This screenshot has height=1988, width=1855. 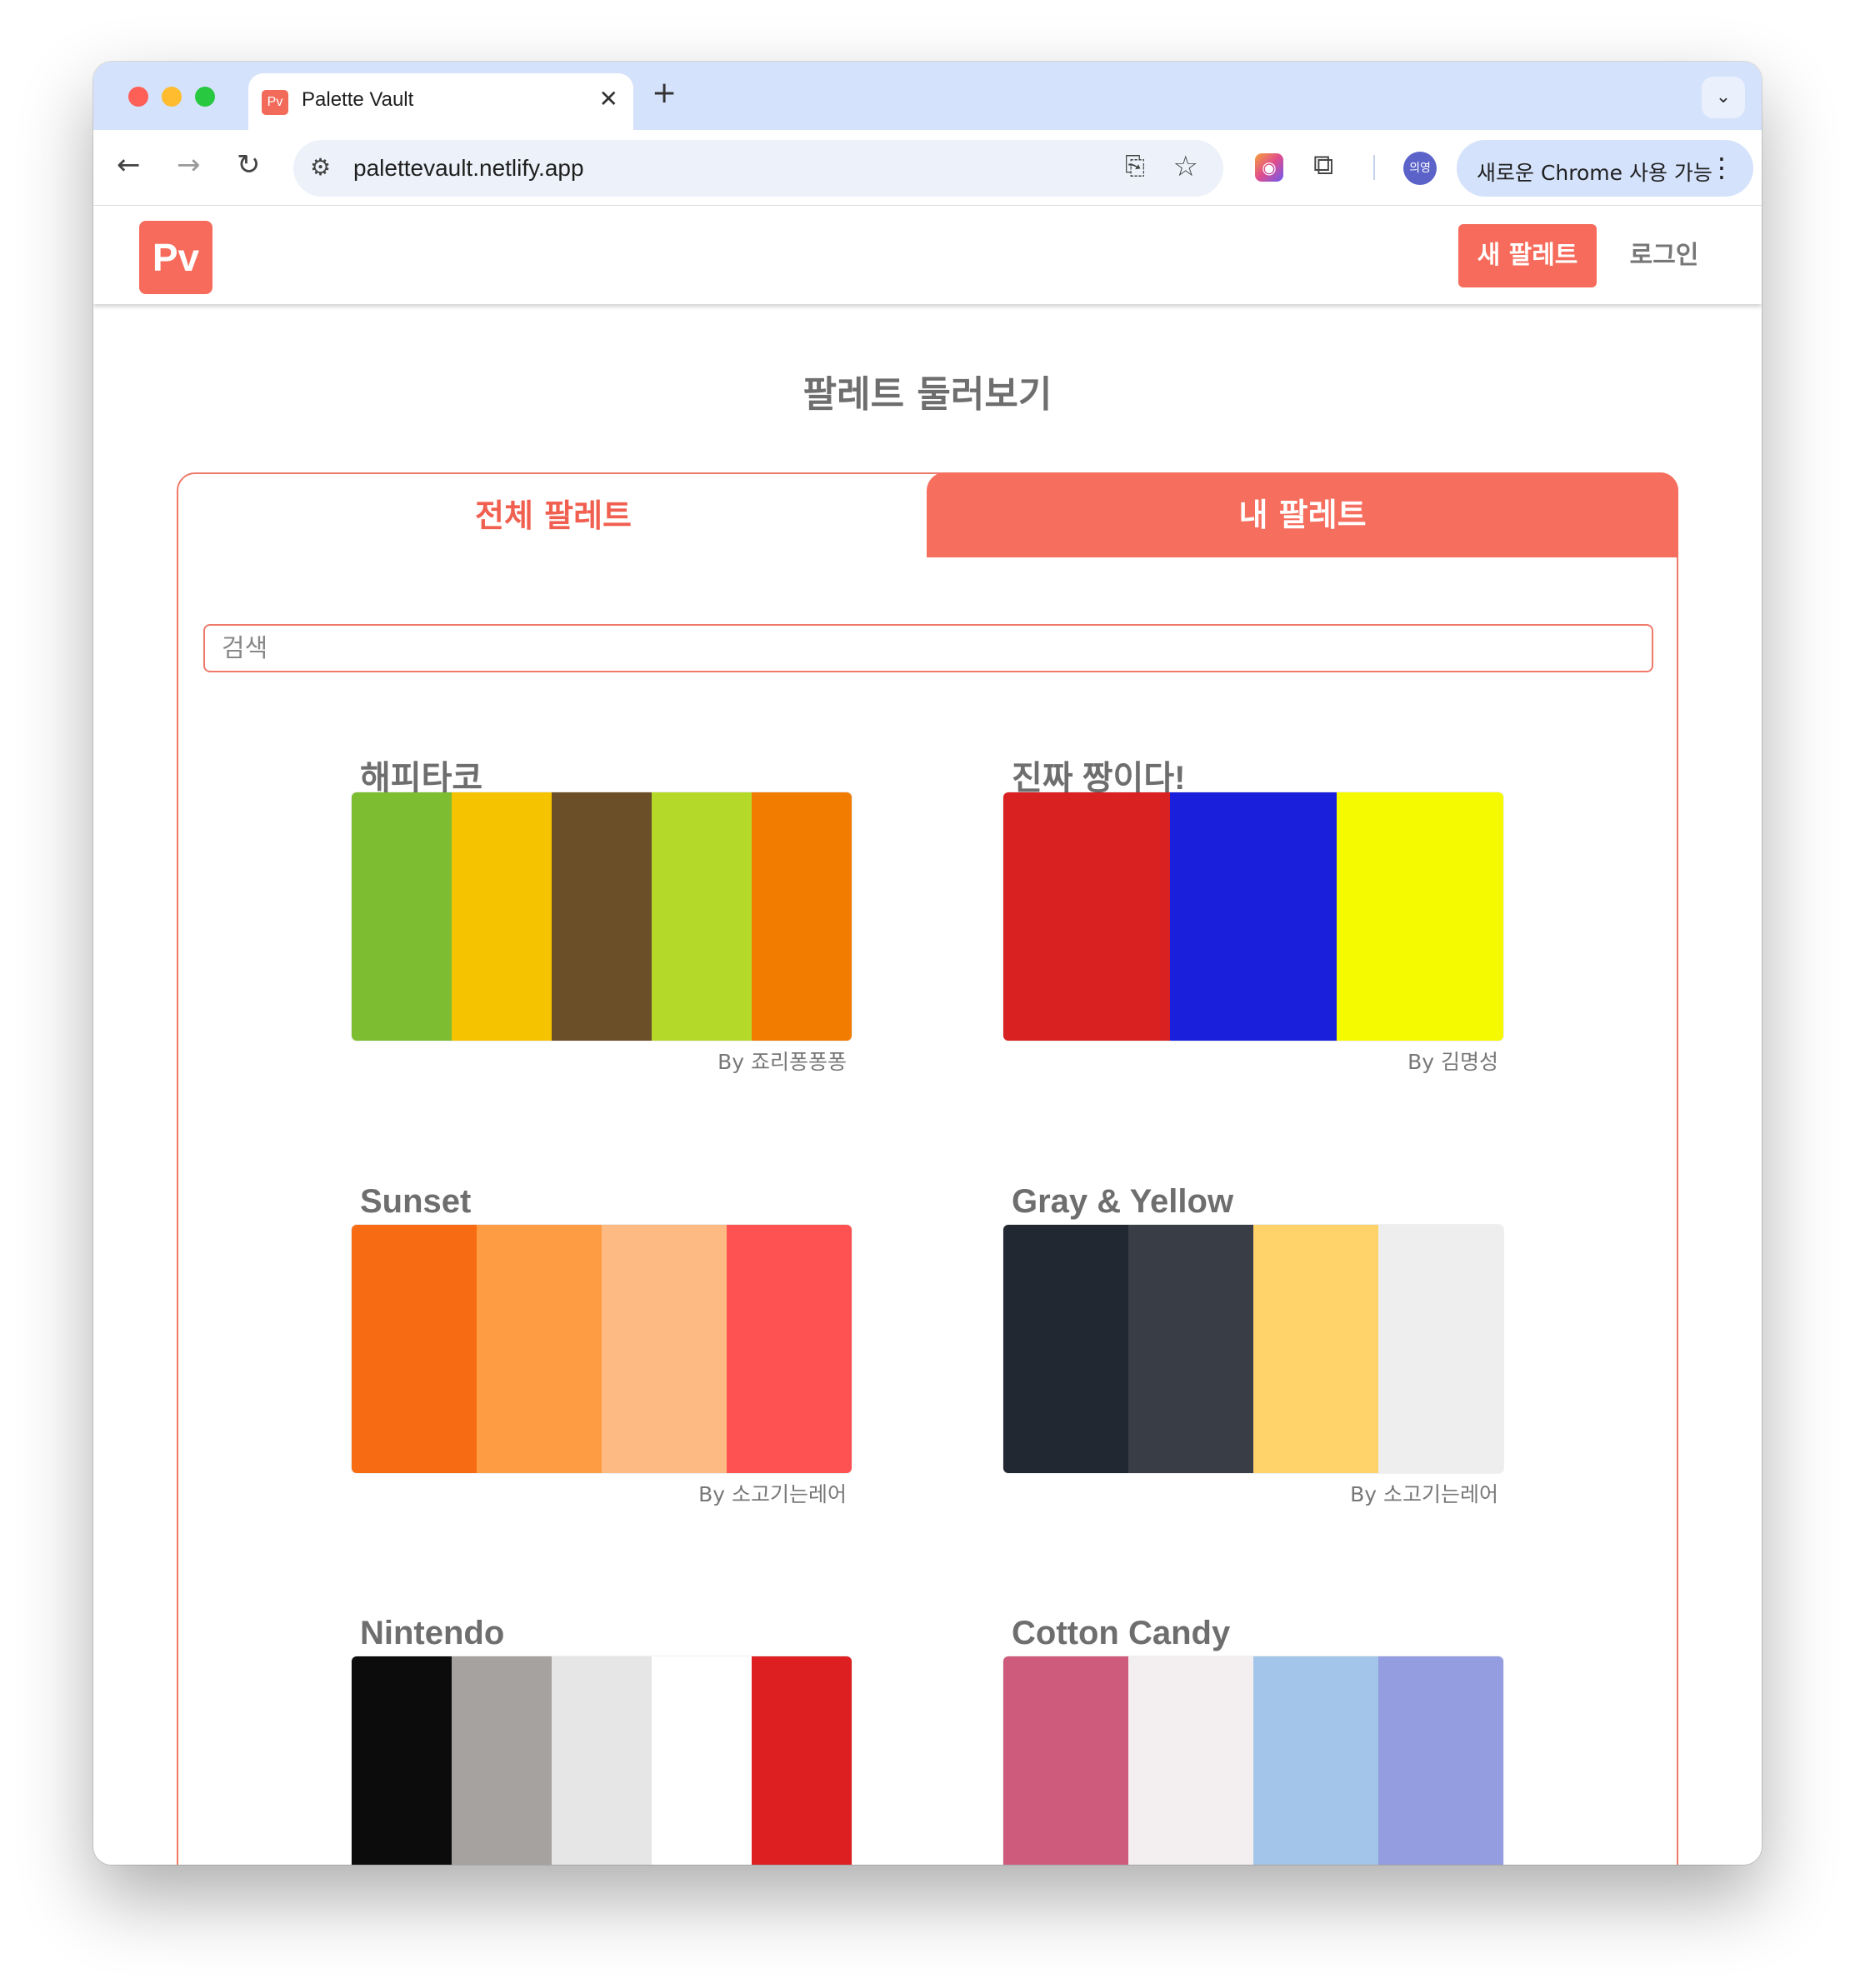 What do you see at coordinates (608, 98) in the screenshot?
I see `close-tab-icon: ✕` at bounding box center [608, 98].